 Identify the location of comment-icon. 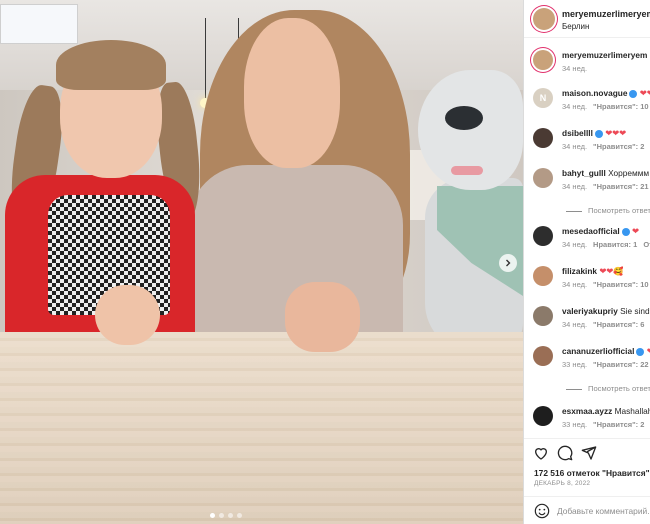
(565, 453).